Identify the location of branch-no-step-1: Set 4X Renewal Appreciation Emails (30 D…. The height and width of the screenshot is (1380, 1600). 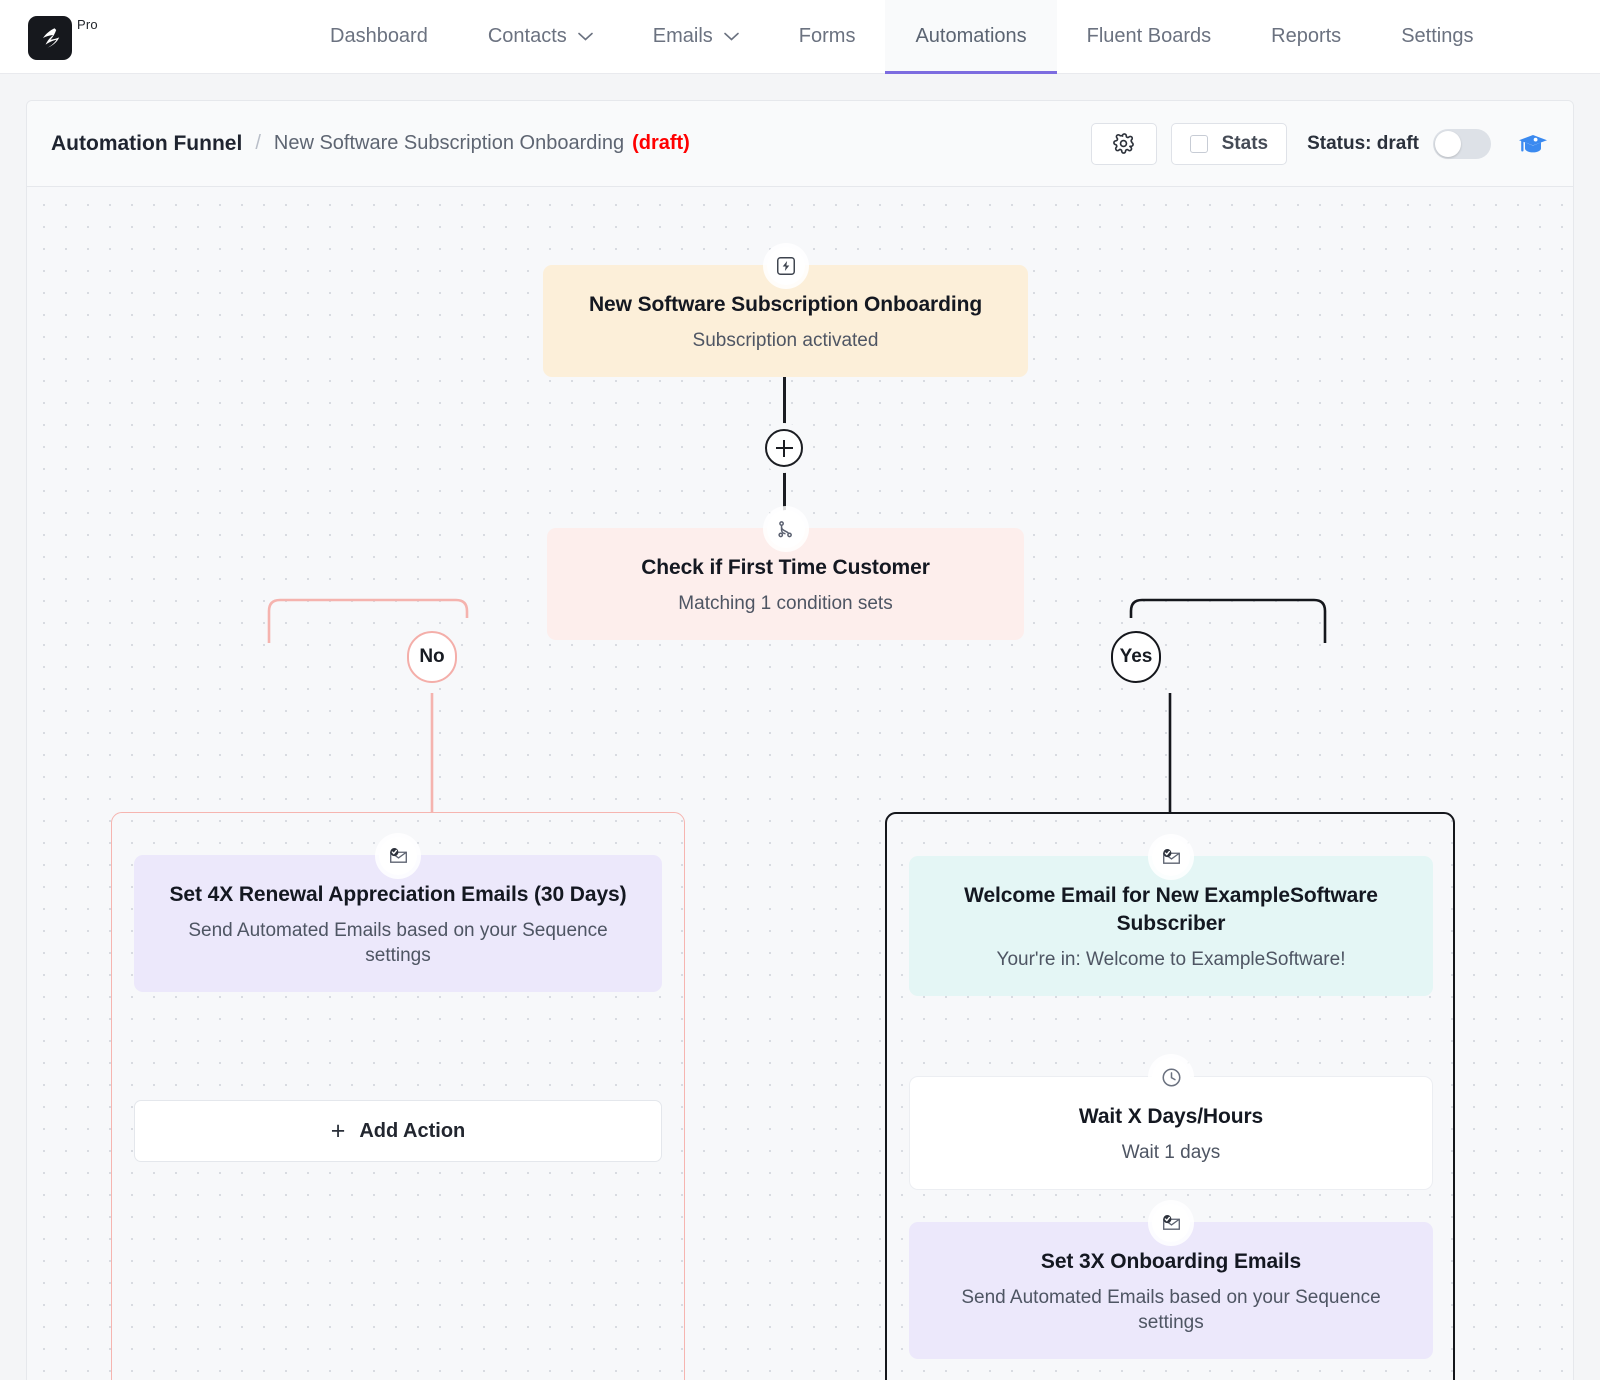
(398, 915).